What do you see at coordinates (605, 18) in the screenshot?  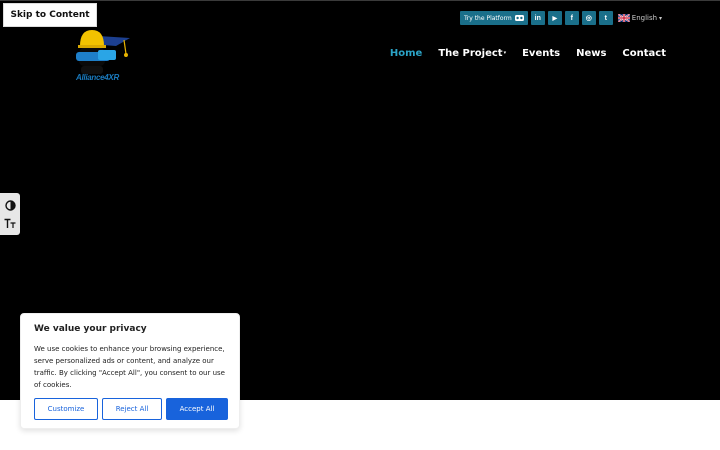 I see `twitter-icon: t` at bounding box center [605, 18].